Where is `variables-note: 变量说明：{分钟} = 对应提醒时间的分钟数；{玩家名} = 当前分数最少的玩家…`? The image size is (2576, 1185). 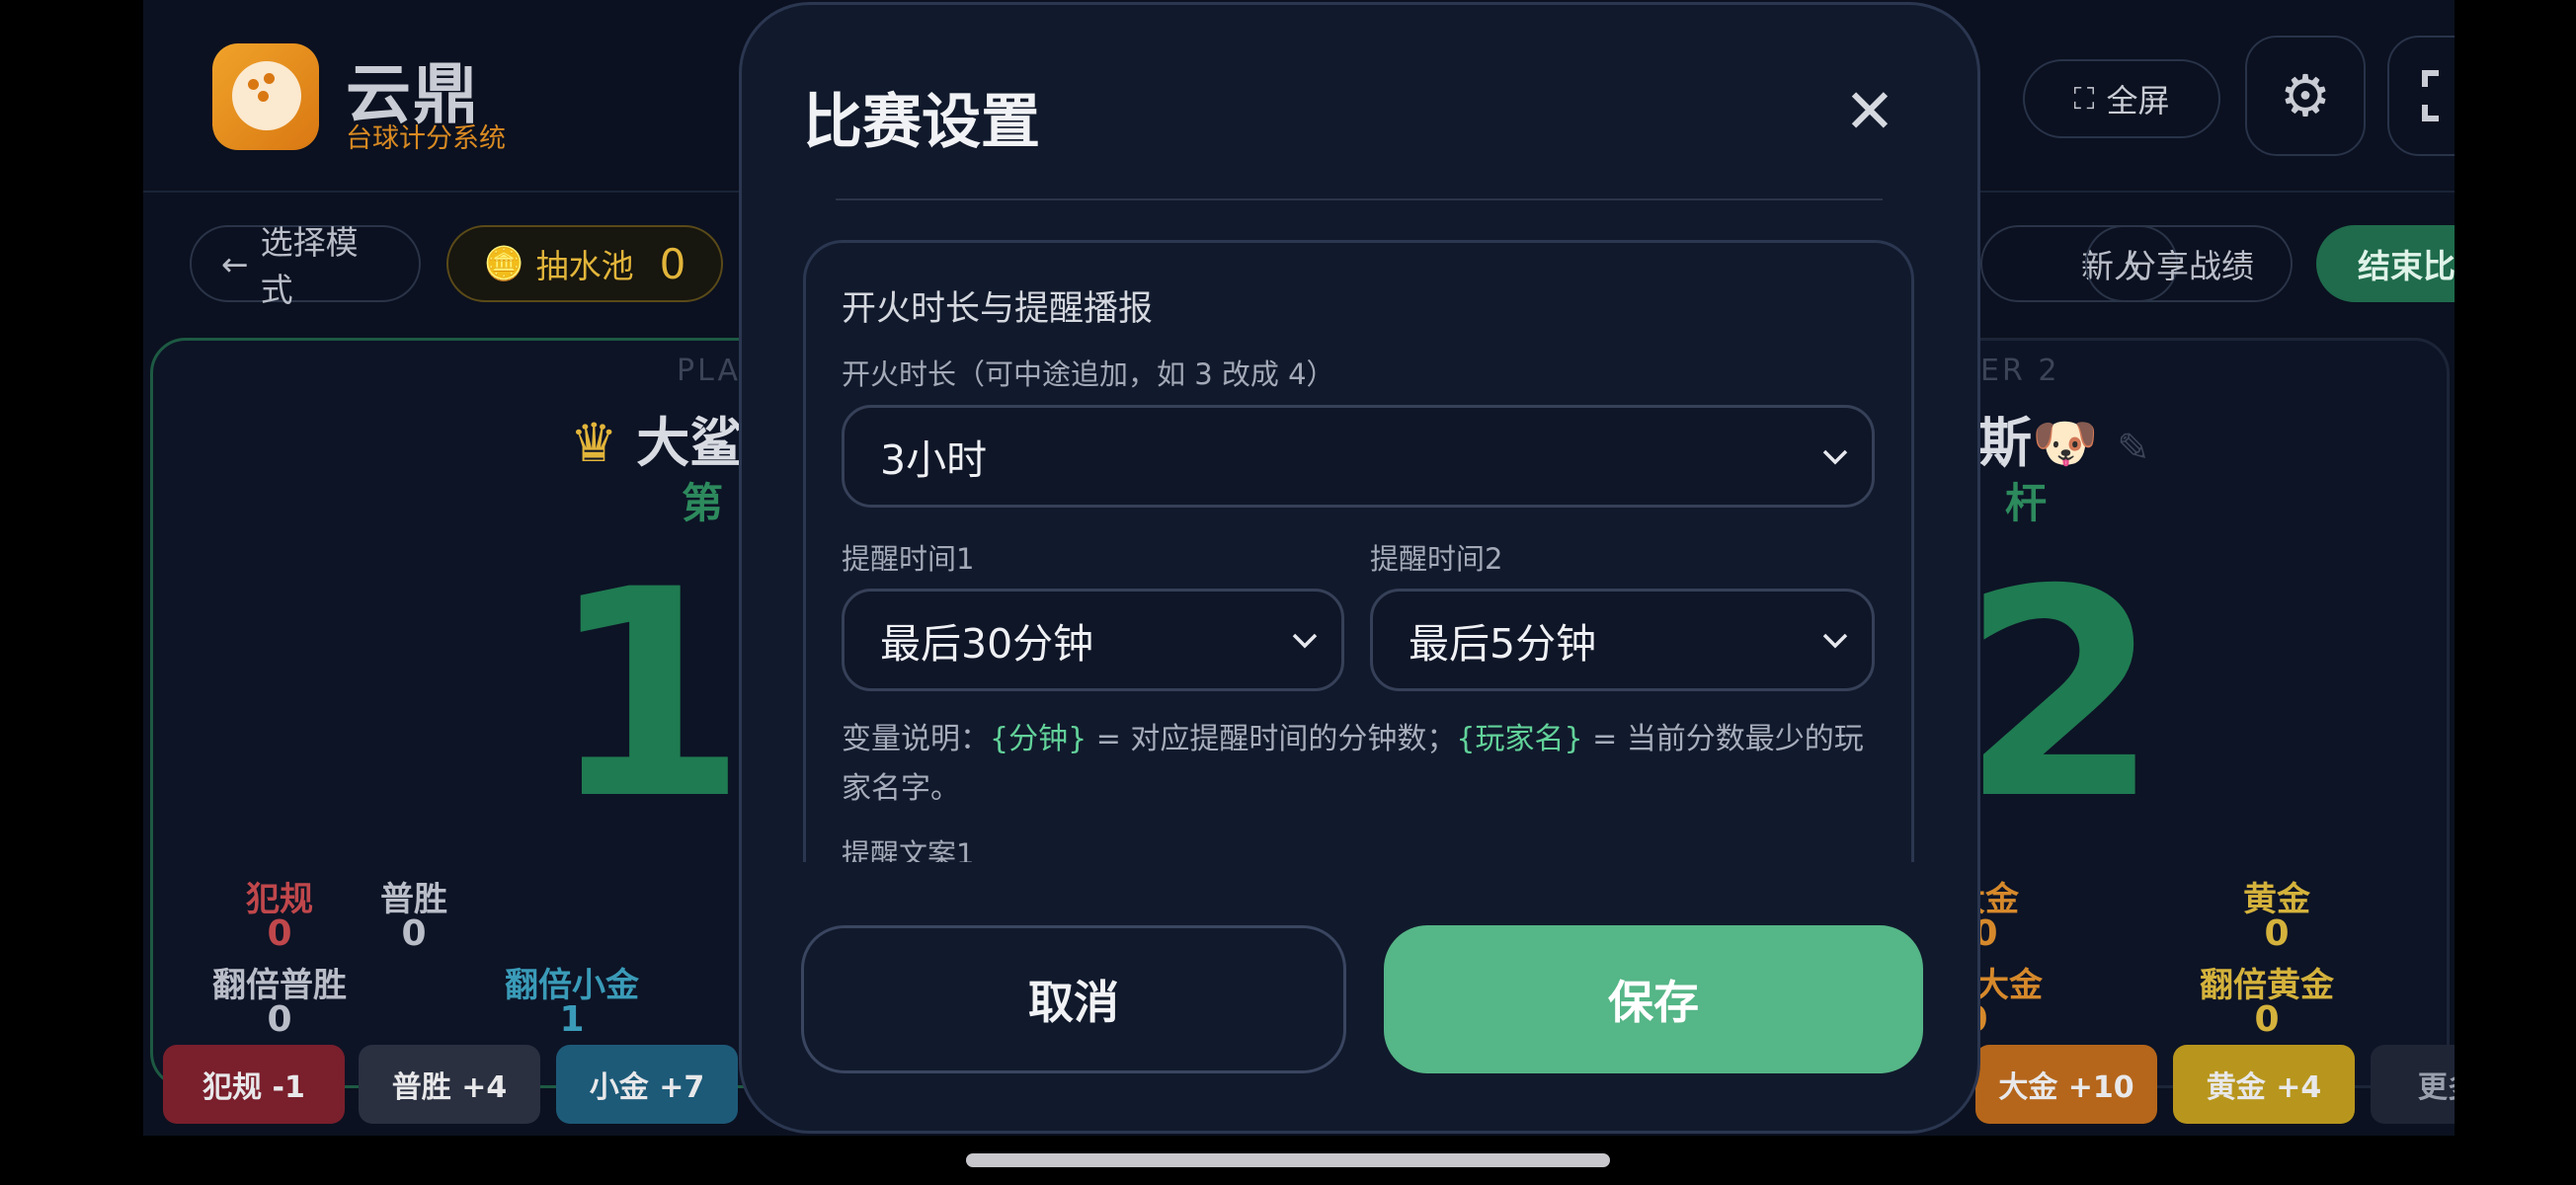
variables-note: 变量说明：{分钟} = 对应提醒时间的分钟数；{玩家名} = 当前分数最少的玩家… is located at coordinates (1353, 764).